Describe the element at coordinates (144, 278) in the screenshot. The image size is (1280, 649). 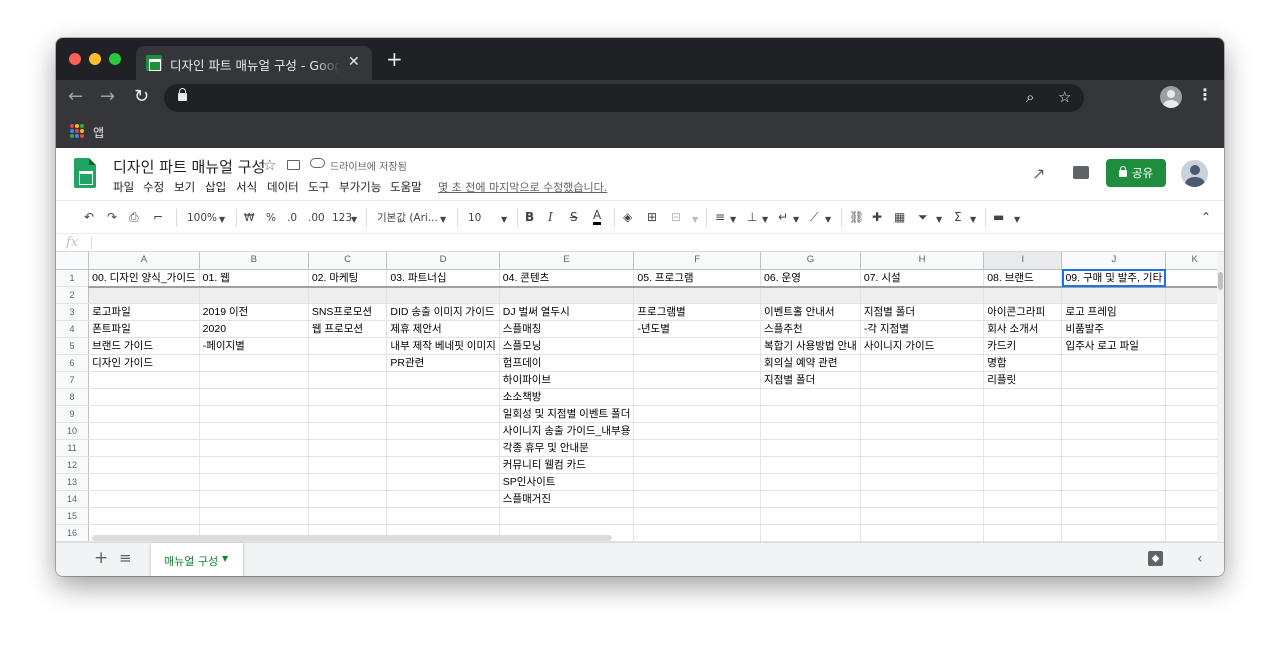
I see `cell: 00. 디자인 양식_가이드` at that location.